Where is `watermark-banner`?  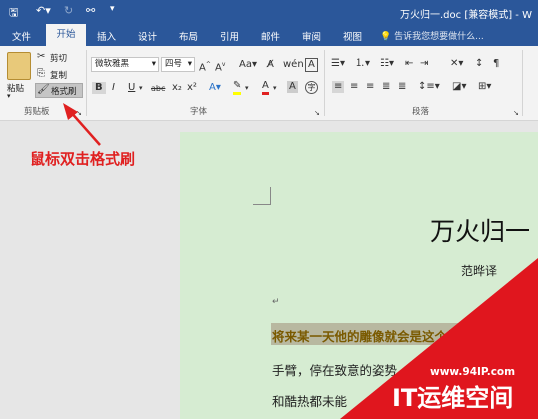 watermark-banner is located at coordinates (439, 338).